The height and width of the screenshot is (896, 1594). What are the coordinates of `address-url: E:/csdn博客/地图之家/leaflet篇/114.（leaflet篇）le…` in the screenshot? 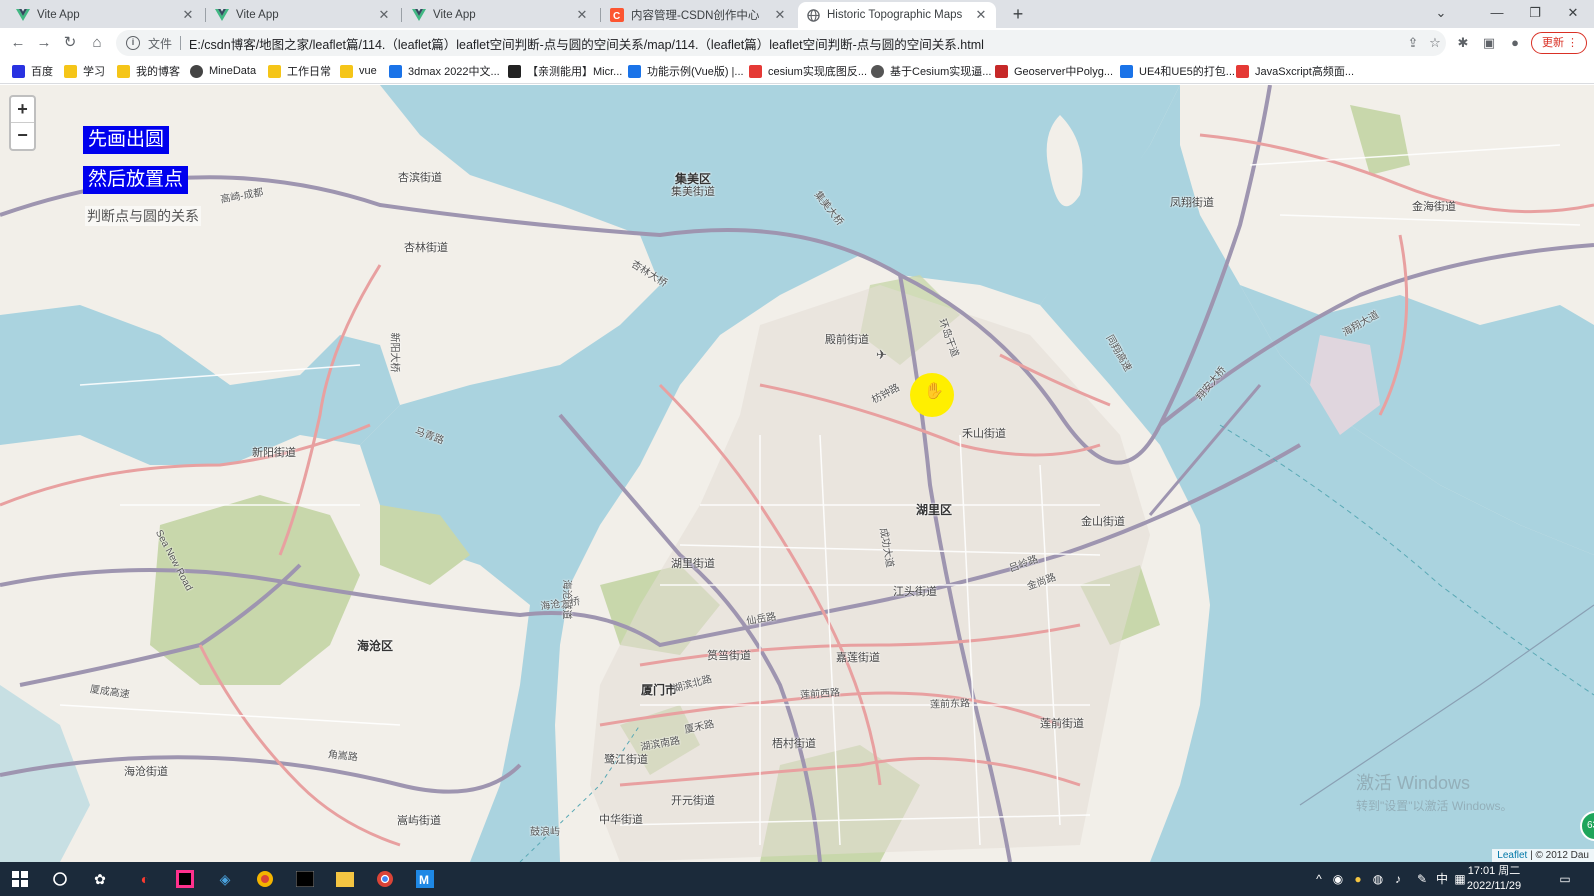 It's located at (795, 43).